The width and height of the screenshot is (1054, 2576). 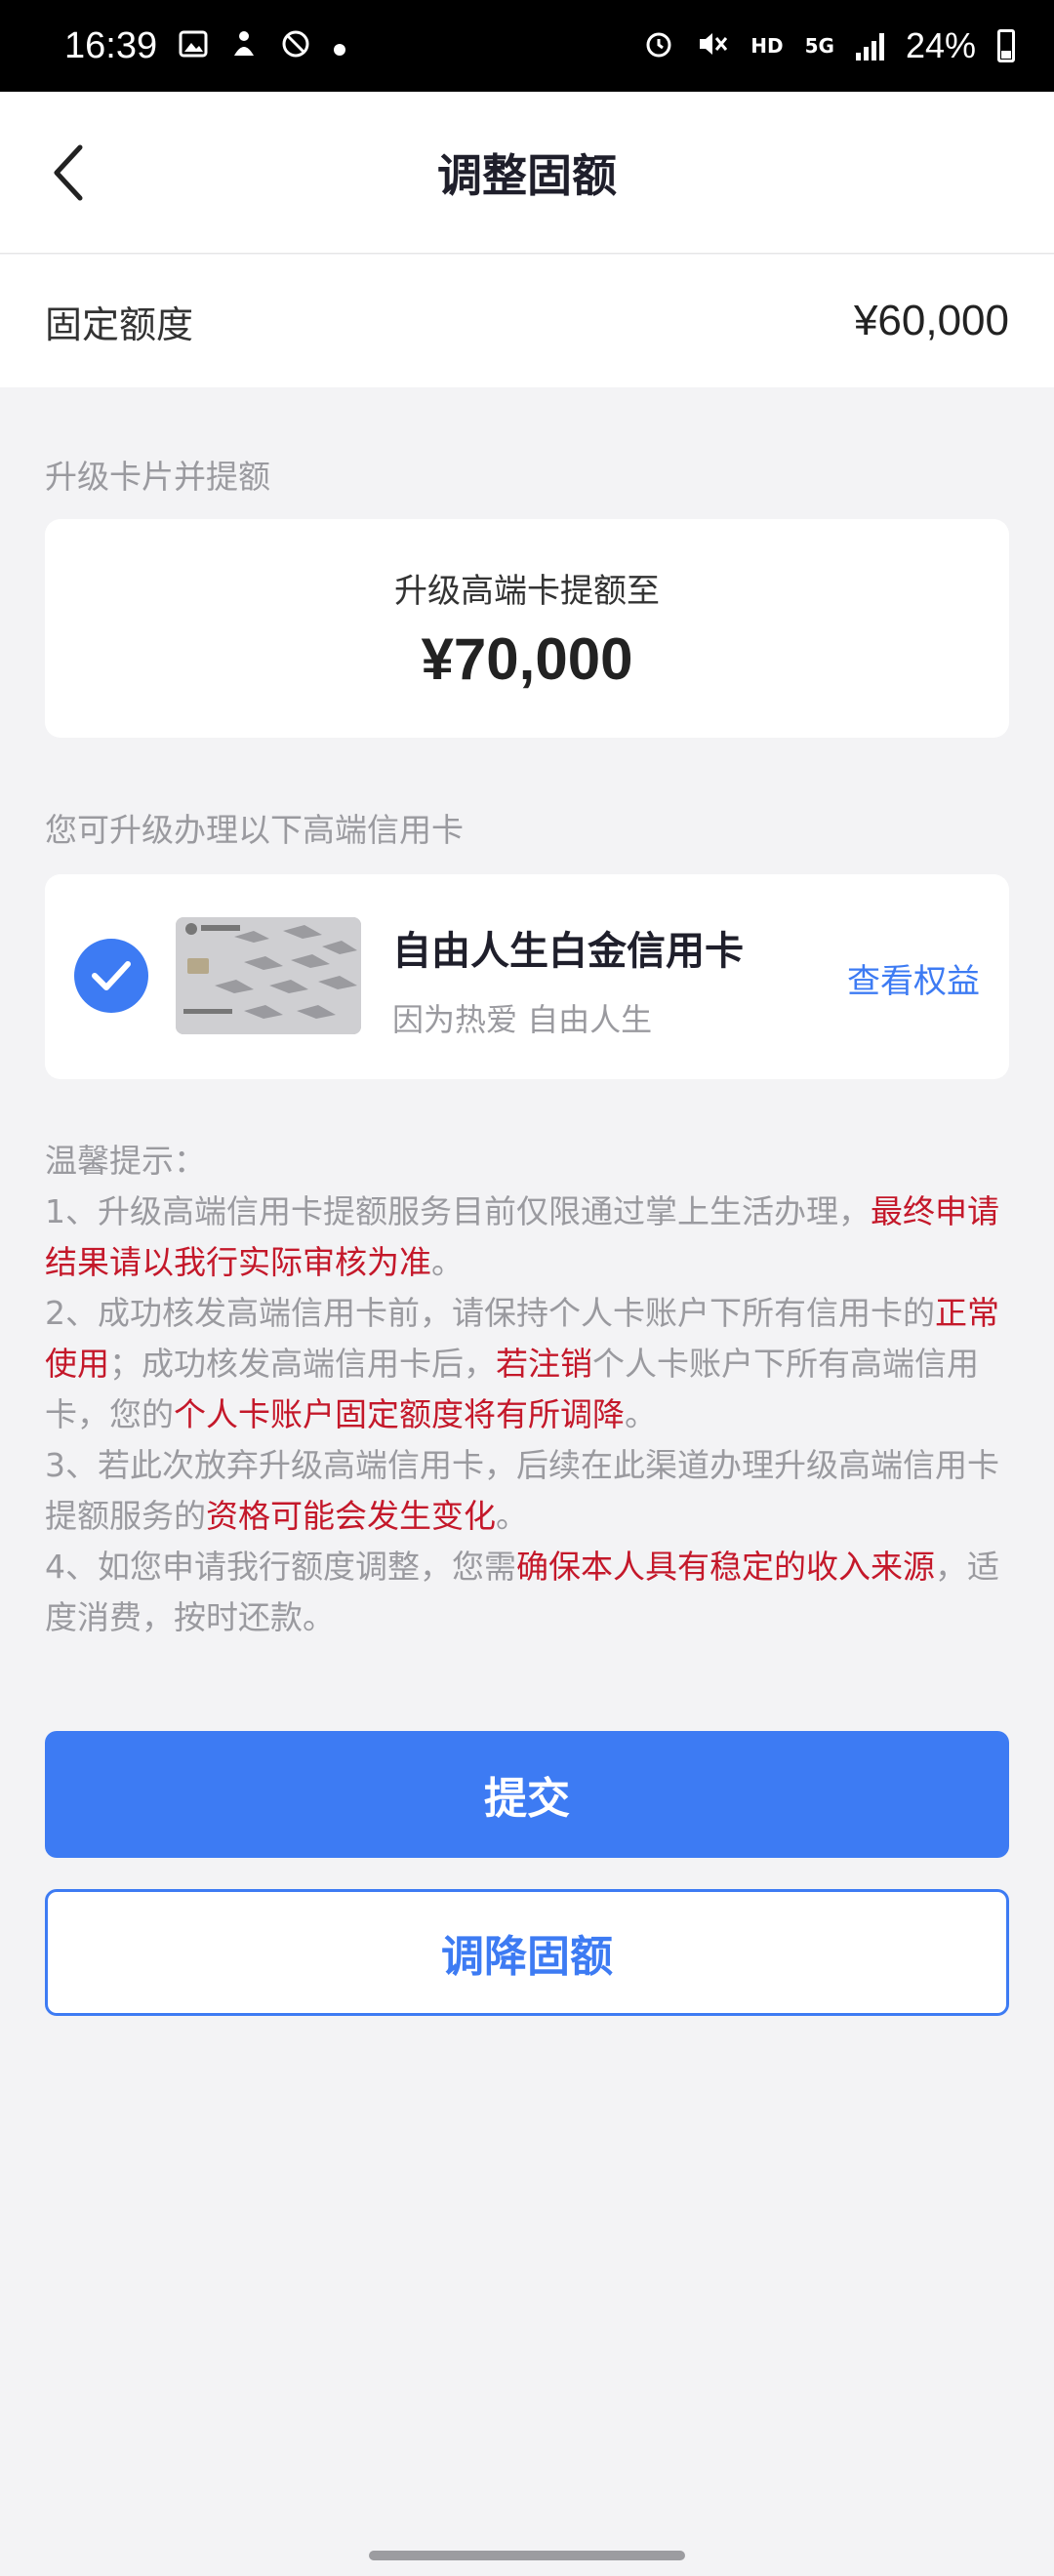 What do you see at coordinates (725, 1567) in the screenshot?
I see `tip-highlight: 确保本人具有稳定的收入来源` at bounding box center [725, 1567].